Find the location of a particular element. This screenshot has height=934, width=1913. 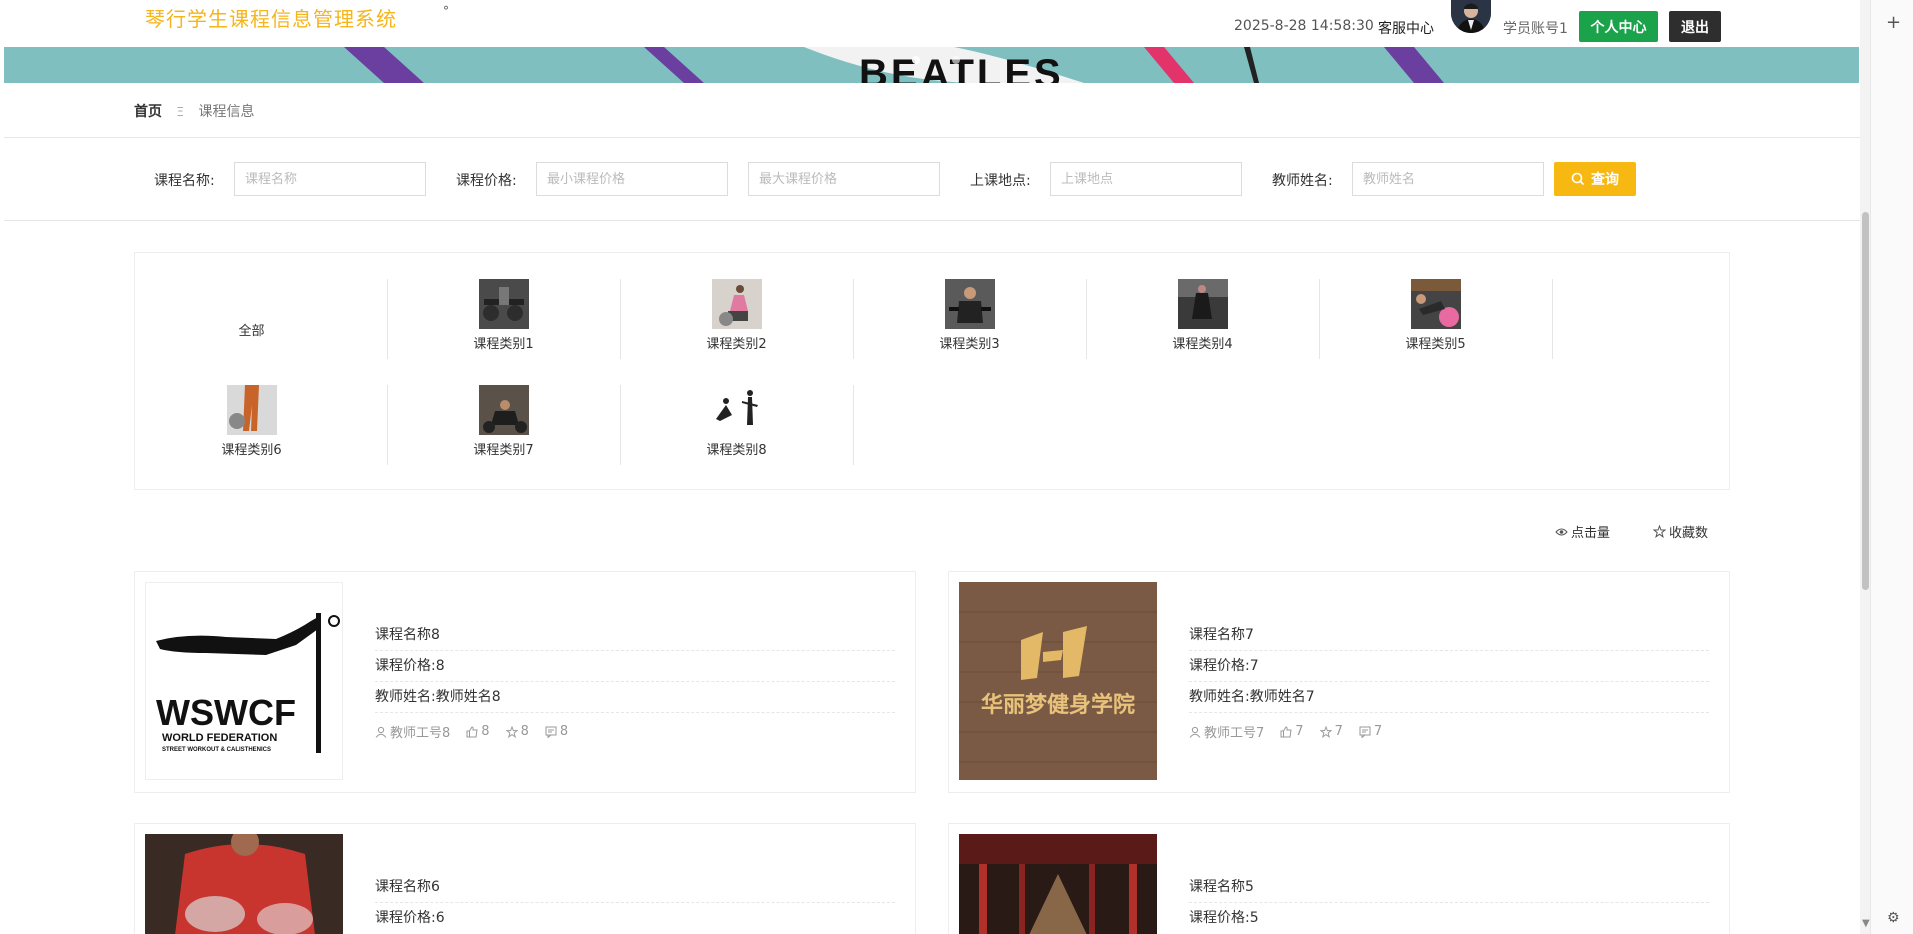

course-name: 课程名称7 is located at coordinates (1449, 637).